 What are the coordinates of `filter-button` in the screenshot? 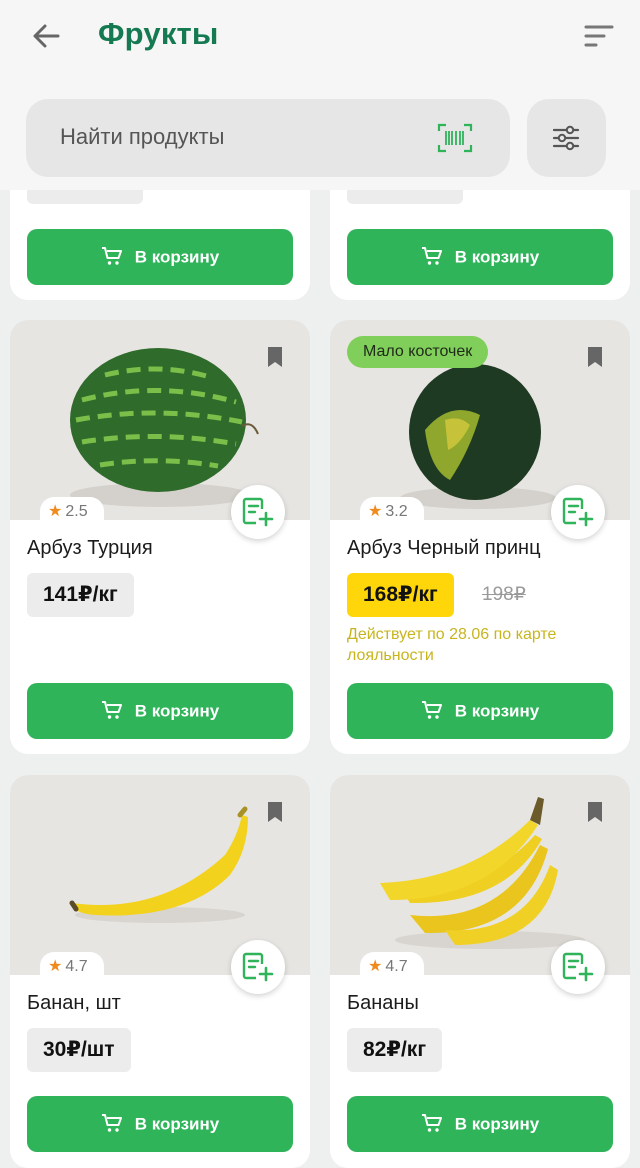 It's located at (566, 138).